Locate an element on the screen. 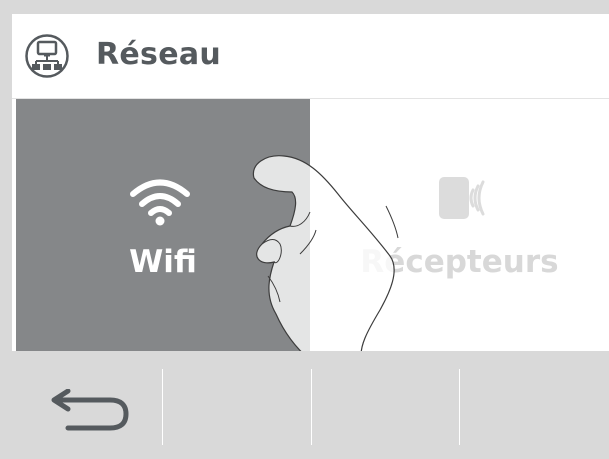 This screenshot has width=609, height=459. receivers-label: Récepteurs is located at coordinates (459, 262).